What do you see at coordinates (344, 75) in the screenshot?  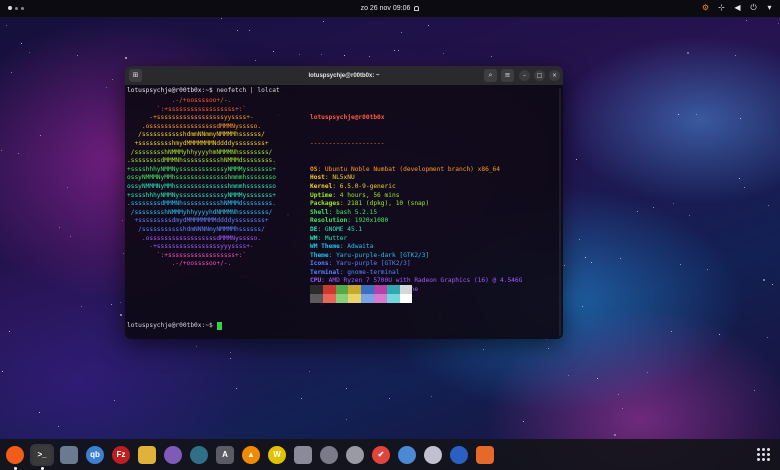 I see `terminal-titlebar: ⊞ lotuspsychje@r00tb0x: ~ ⌕ ≡ – □ ×` at bounding box center [344, 75].